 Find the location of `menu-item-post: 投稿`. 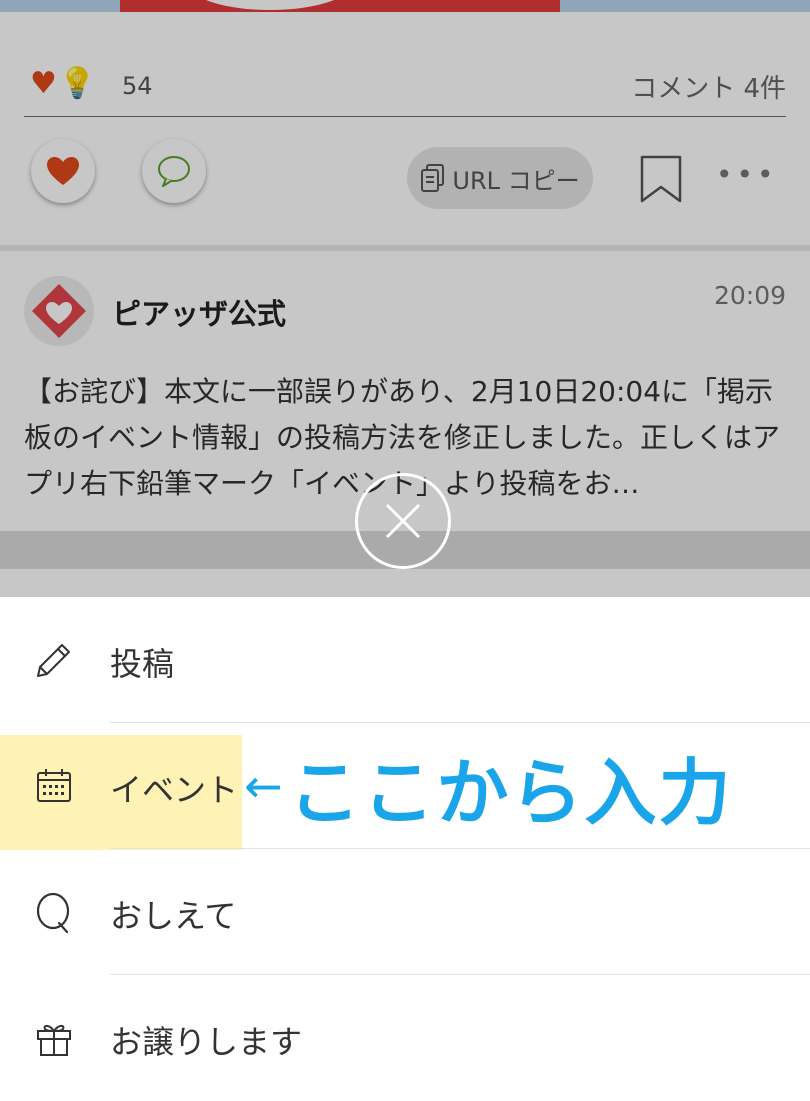

menu-item-post: 投稿 is located at coordinates (405, 660).